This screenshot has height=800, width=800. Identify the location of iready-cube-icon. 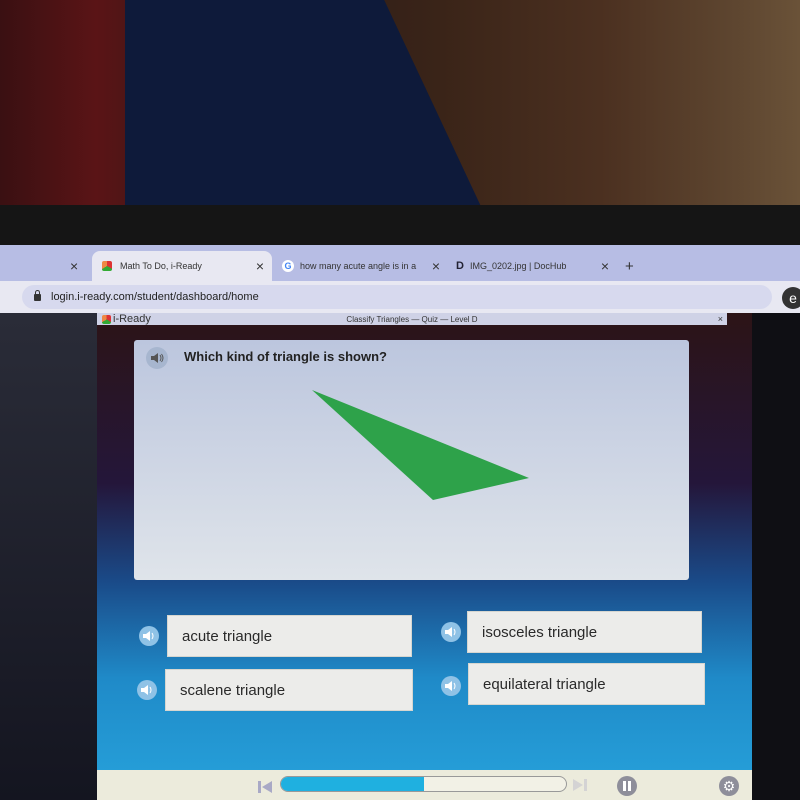
(107, 266).